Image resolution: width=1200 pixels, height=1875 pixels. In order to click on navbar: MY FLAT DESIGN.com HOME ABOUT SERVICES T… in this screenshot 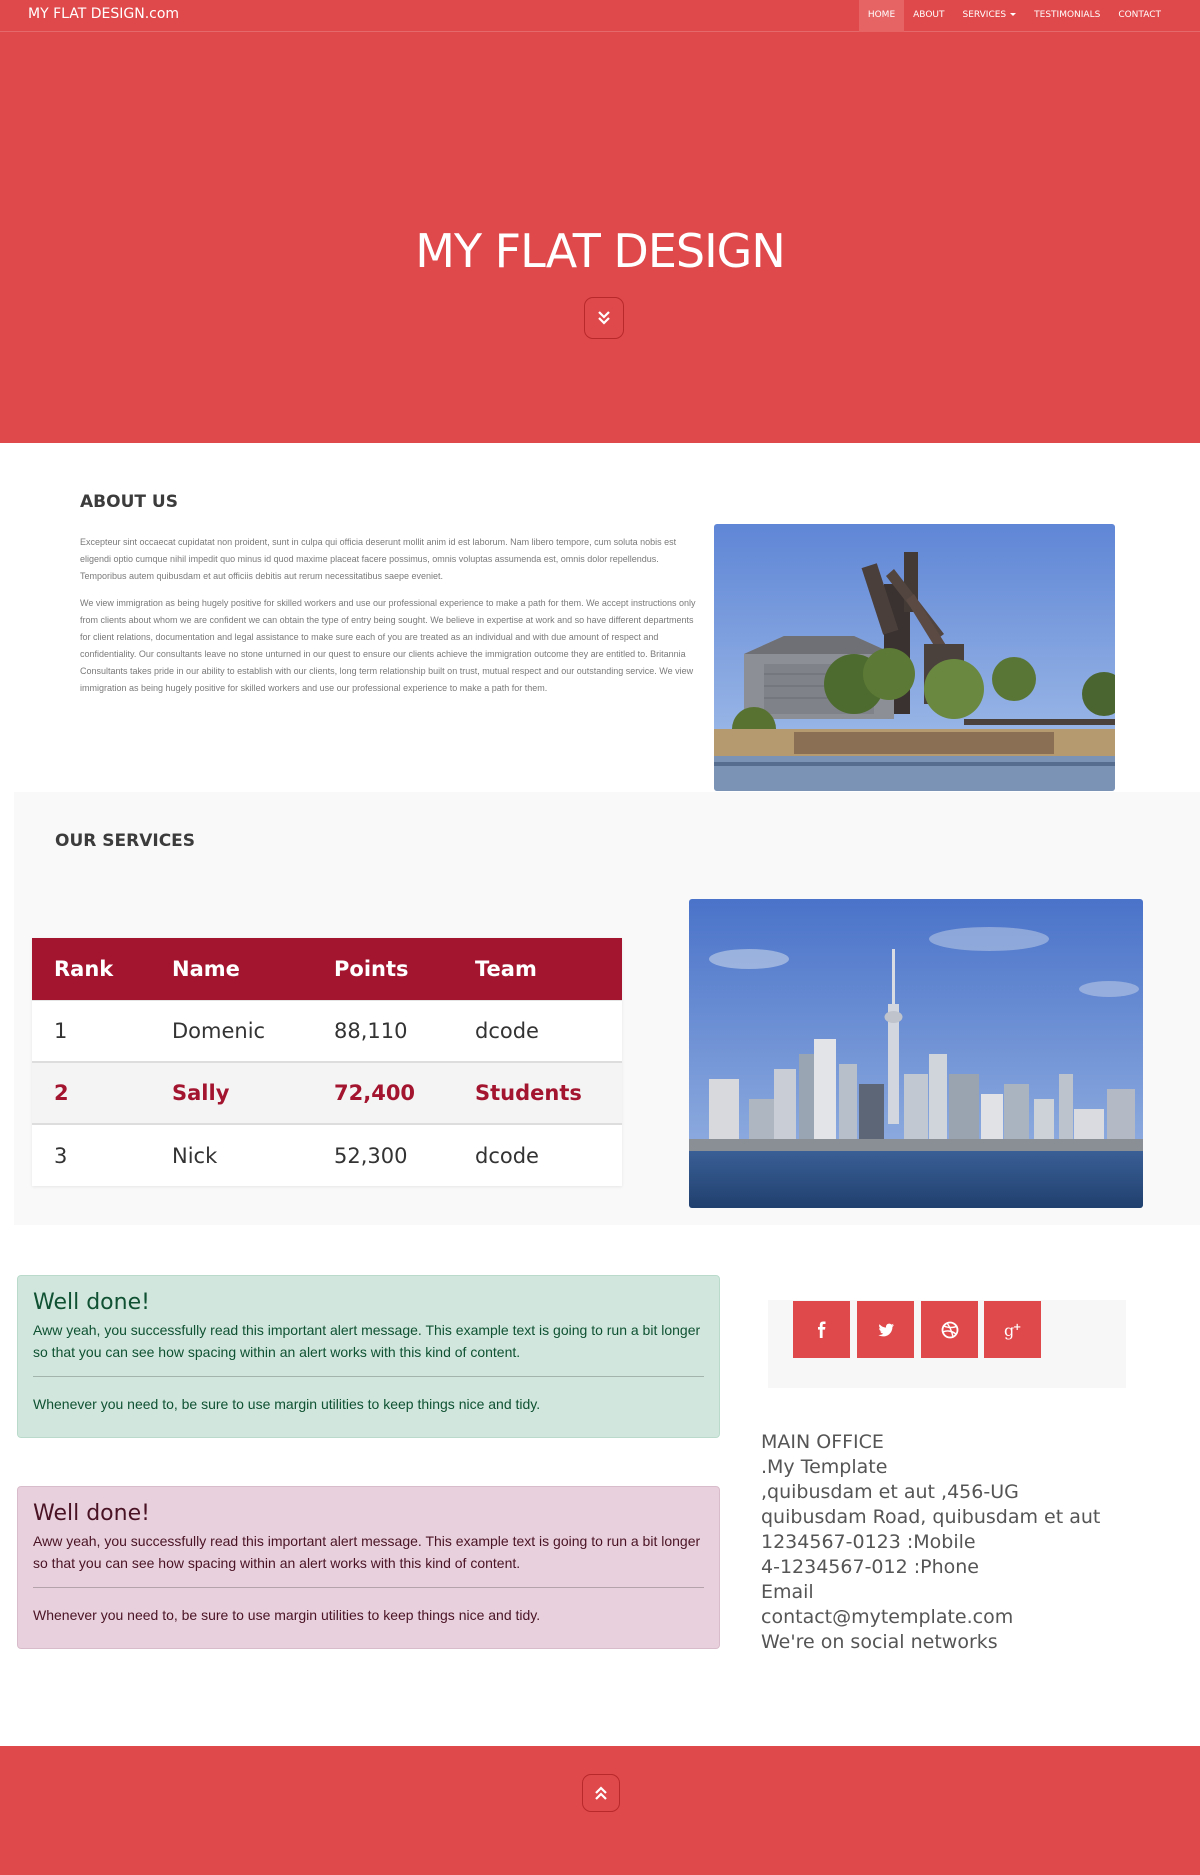, I will do `click(600, 16)`.